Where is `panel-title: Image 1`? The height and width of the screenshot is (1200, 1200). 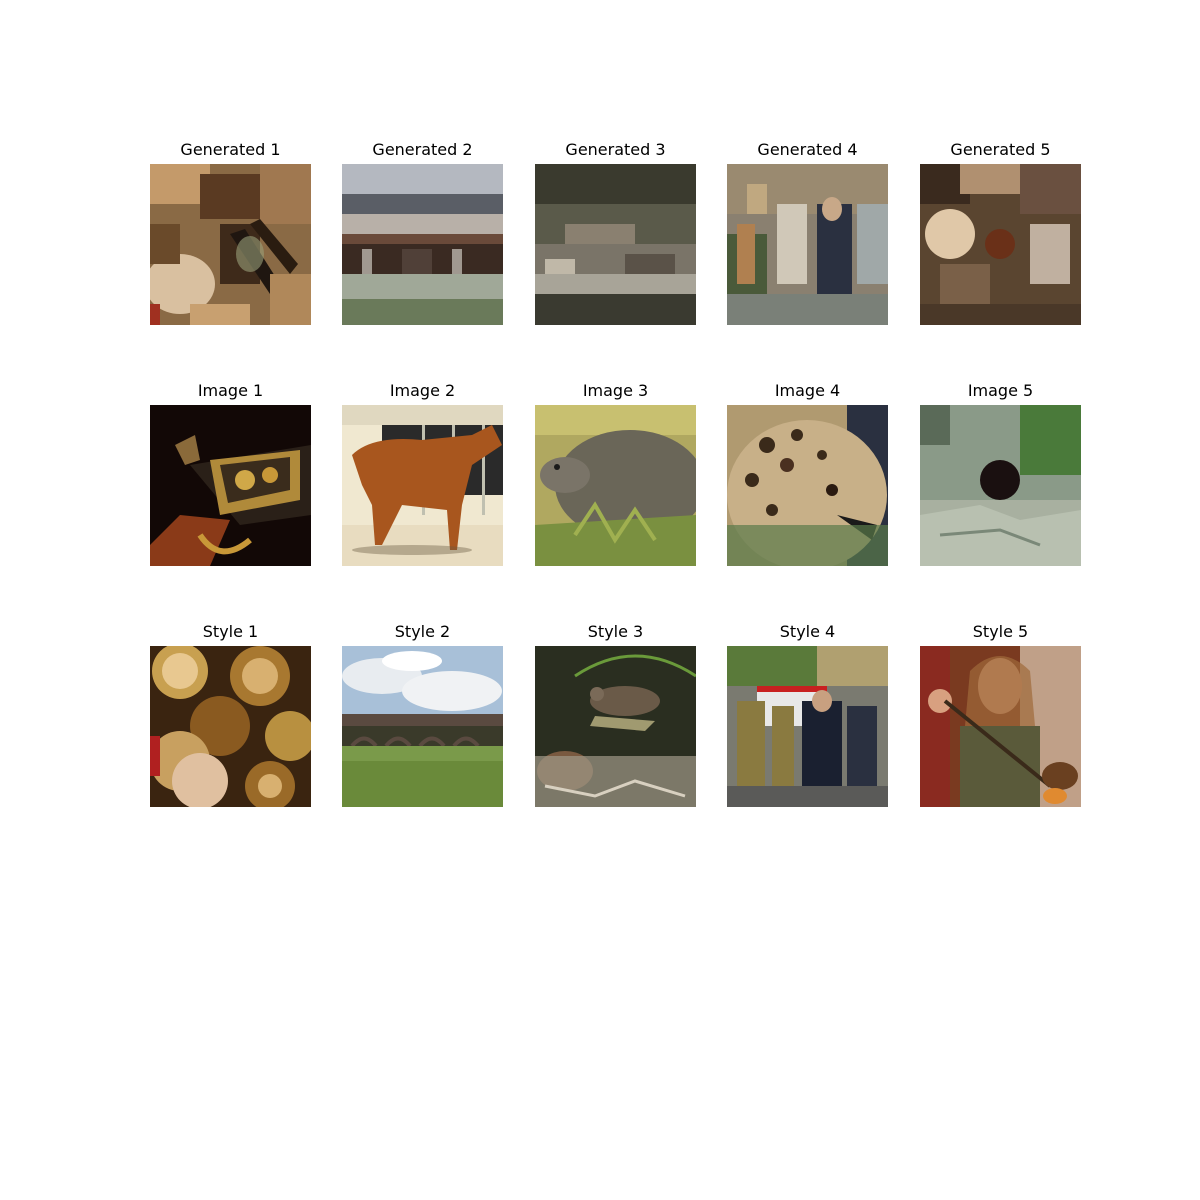 panel-title: Image 1 is located at coordinates (230, 390).